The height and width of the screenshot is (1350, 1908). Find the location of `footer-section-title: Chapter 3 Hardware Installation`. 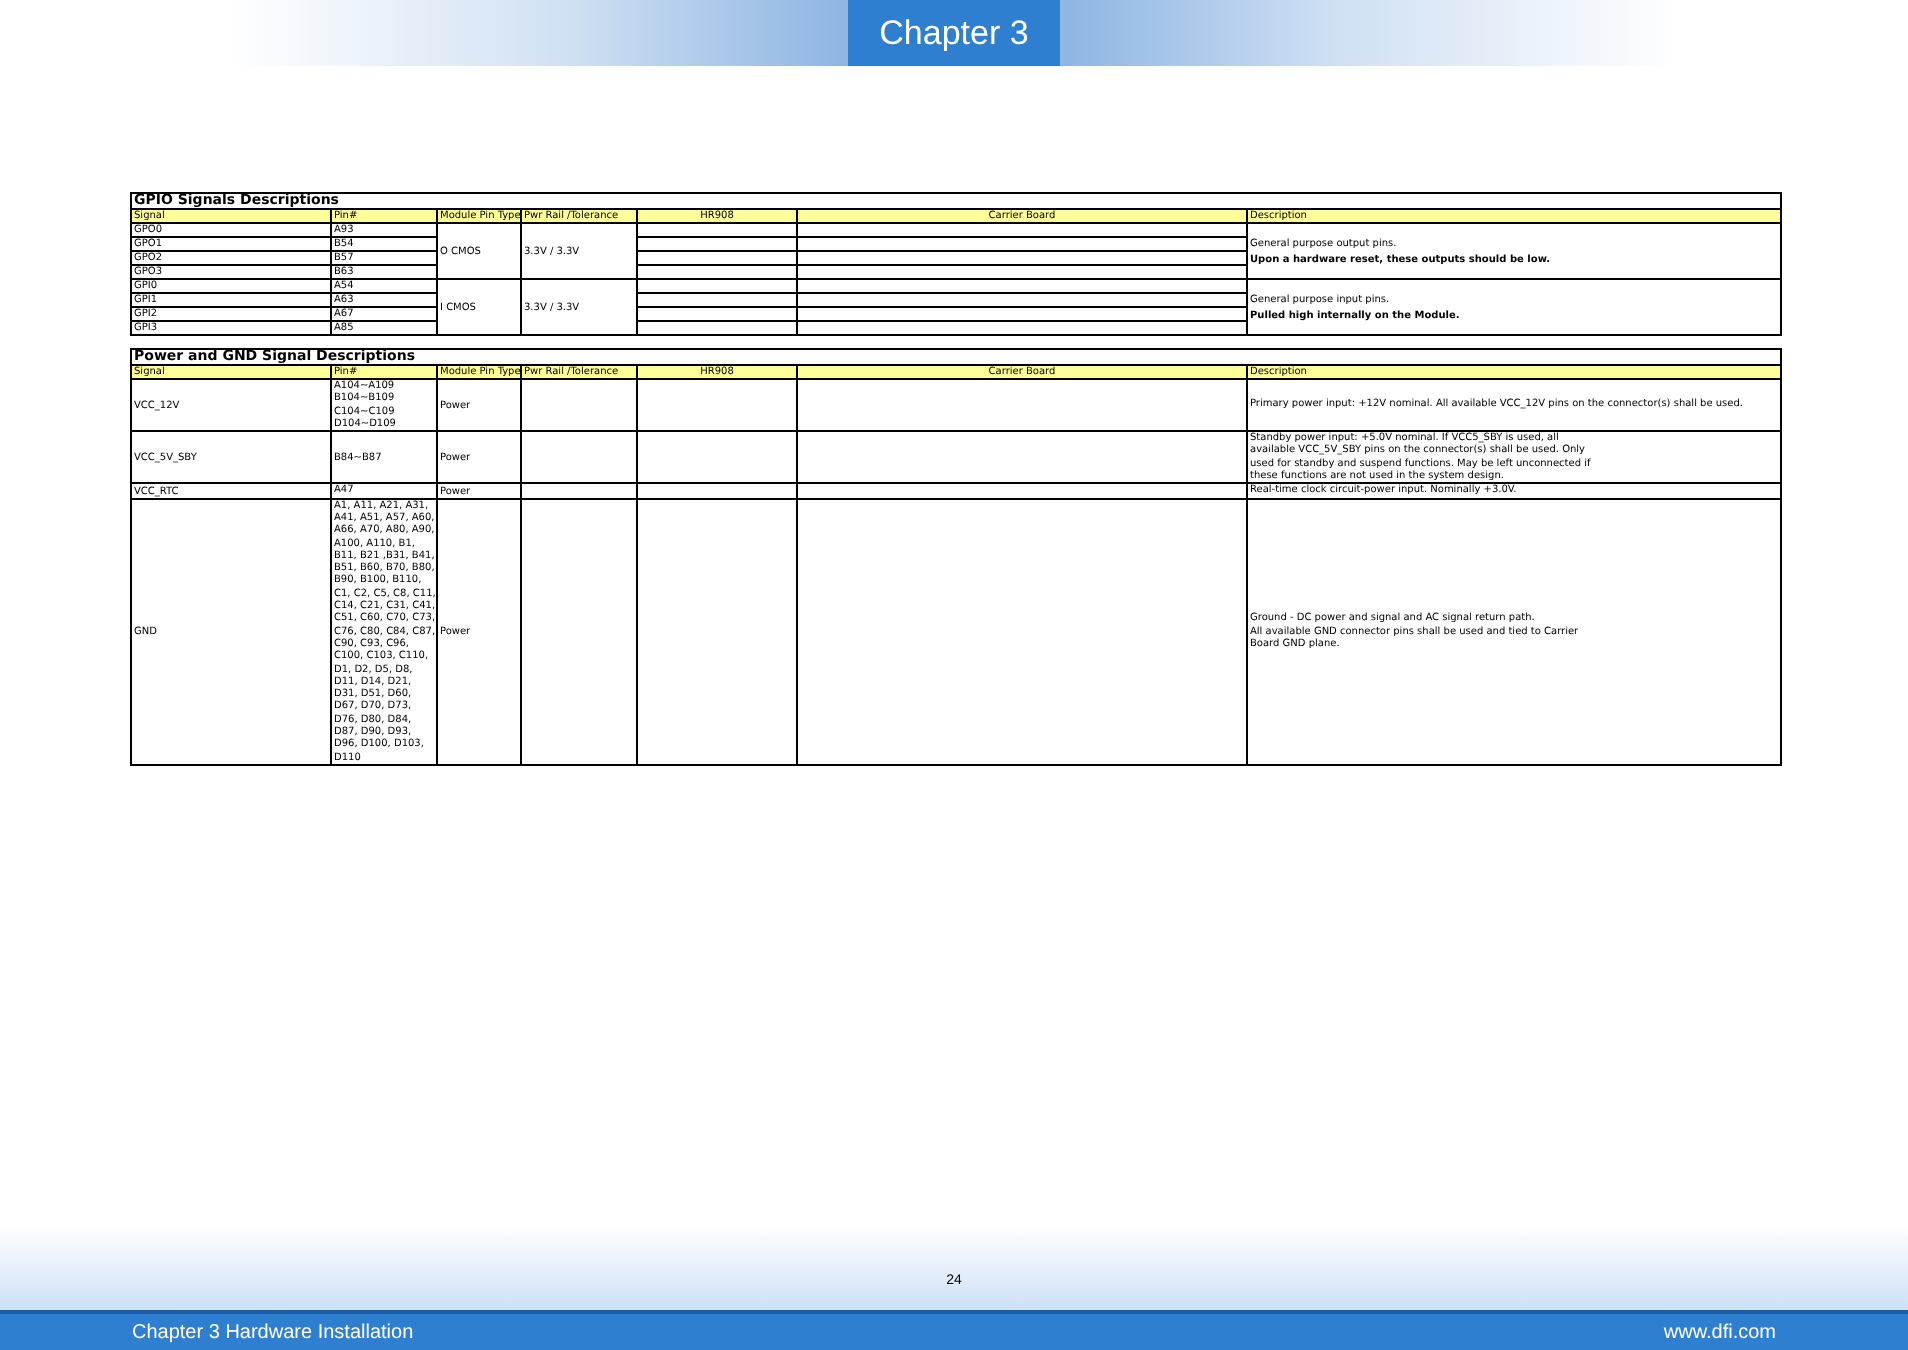

footer-section-title: Chapter 3 Hardware Installation is located at coordinates (273, 1332).